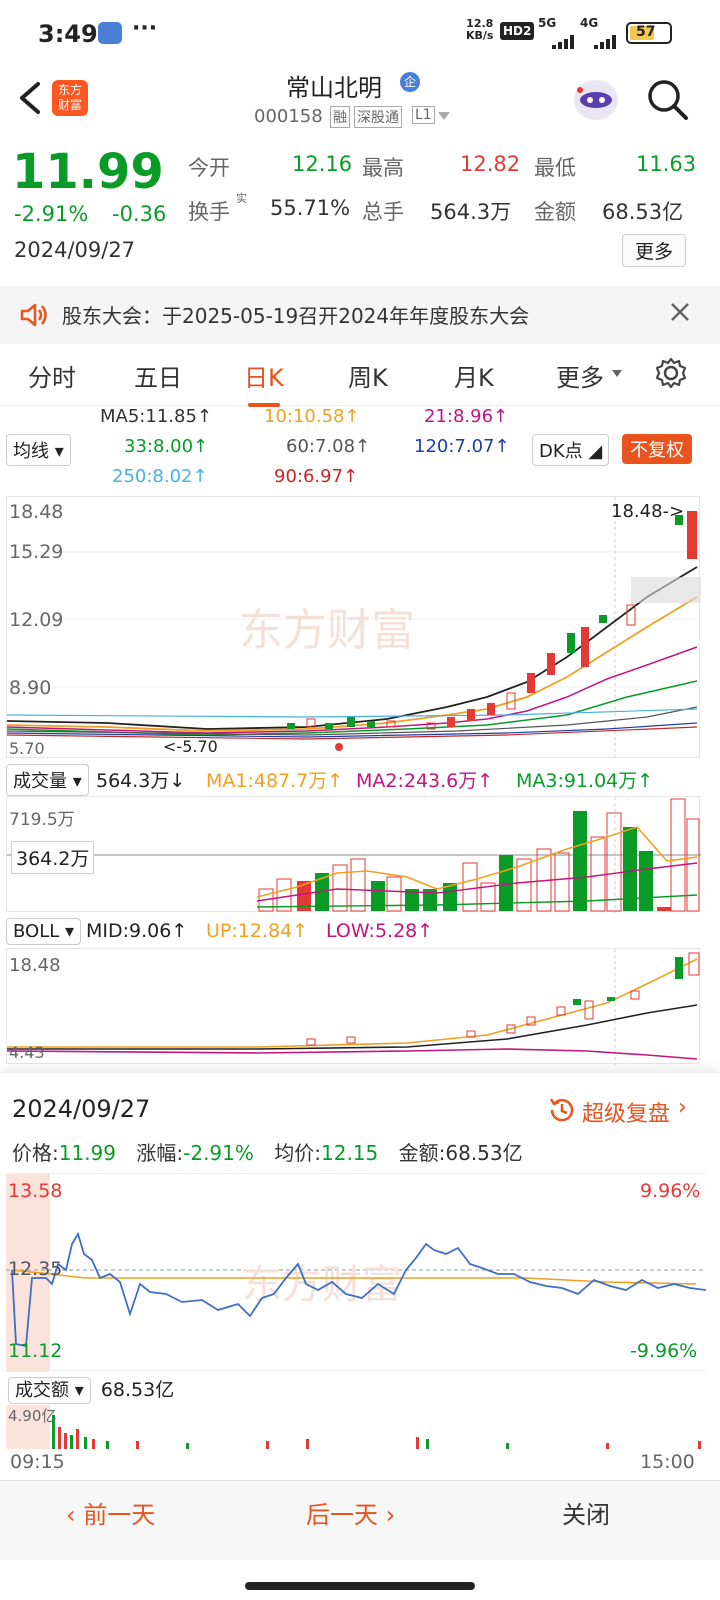 The width and height of the screenshot is (720, 1600). What do you see at coordinates (110, 1512) in the screenshot?
I see `previous-day-button: ‹ 前一天` at bounding box center [110, 1512].